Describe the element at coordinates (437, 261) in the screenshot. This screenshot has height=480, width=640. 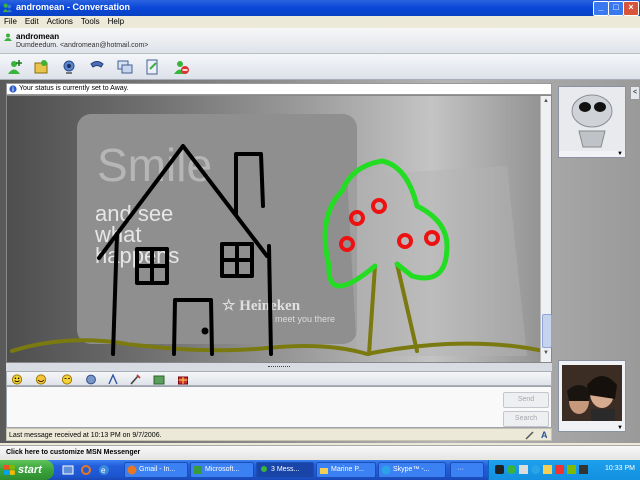
I see `glass-backdrop` at that location.